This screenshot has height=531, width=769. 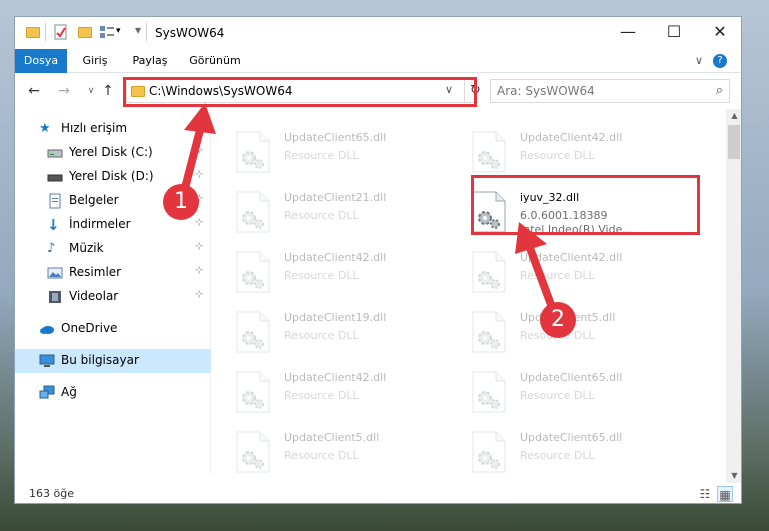 What do you see at coordinates (200, 118) in the screenshot?
I see `arrow-1-head` at bounding box center [200, 118].